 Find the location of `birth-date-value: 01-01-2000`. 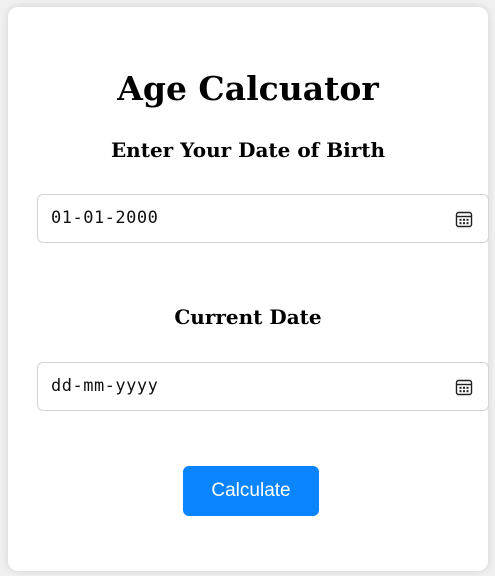

birth-date-value: 01-01-2000 is located at coordinates (105, 218).